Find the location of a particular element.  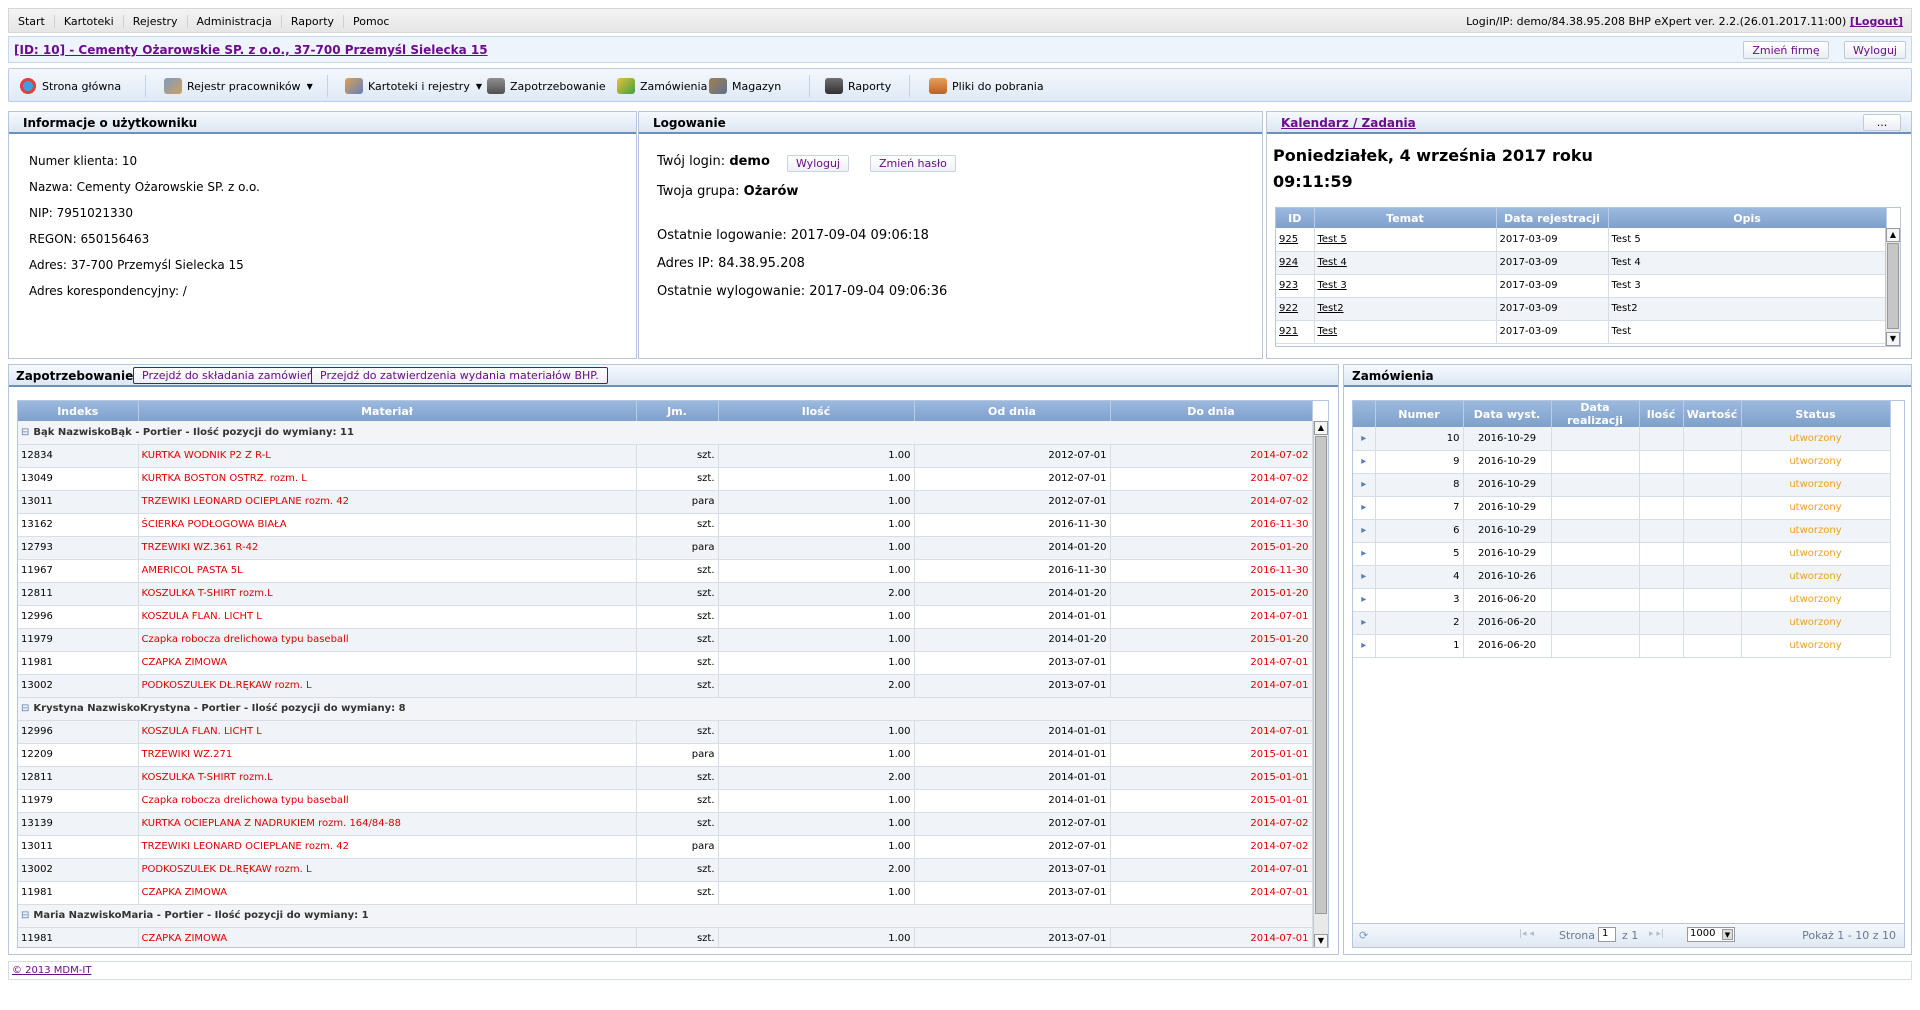

orders-button: Zamówienia is located at coordinates (662, 86).